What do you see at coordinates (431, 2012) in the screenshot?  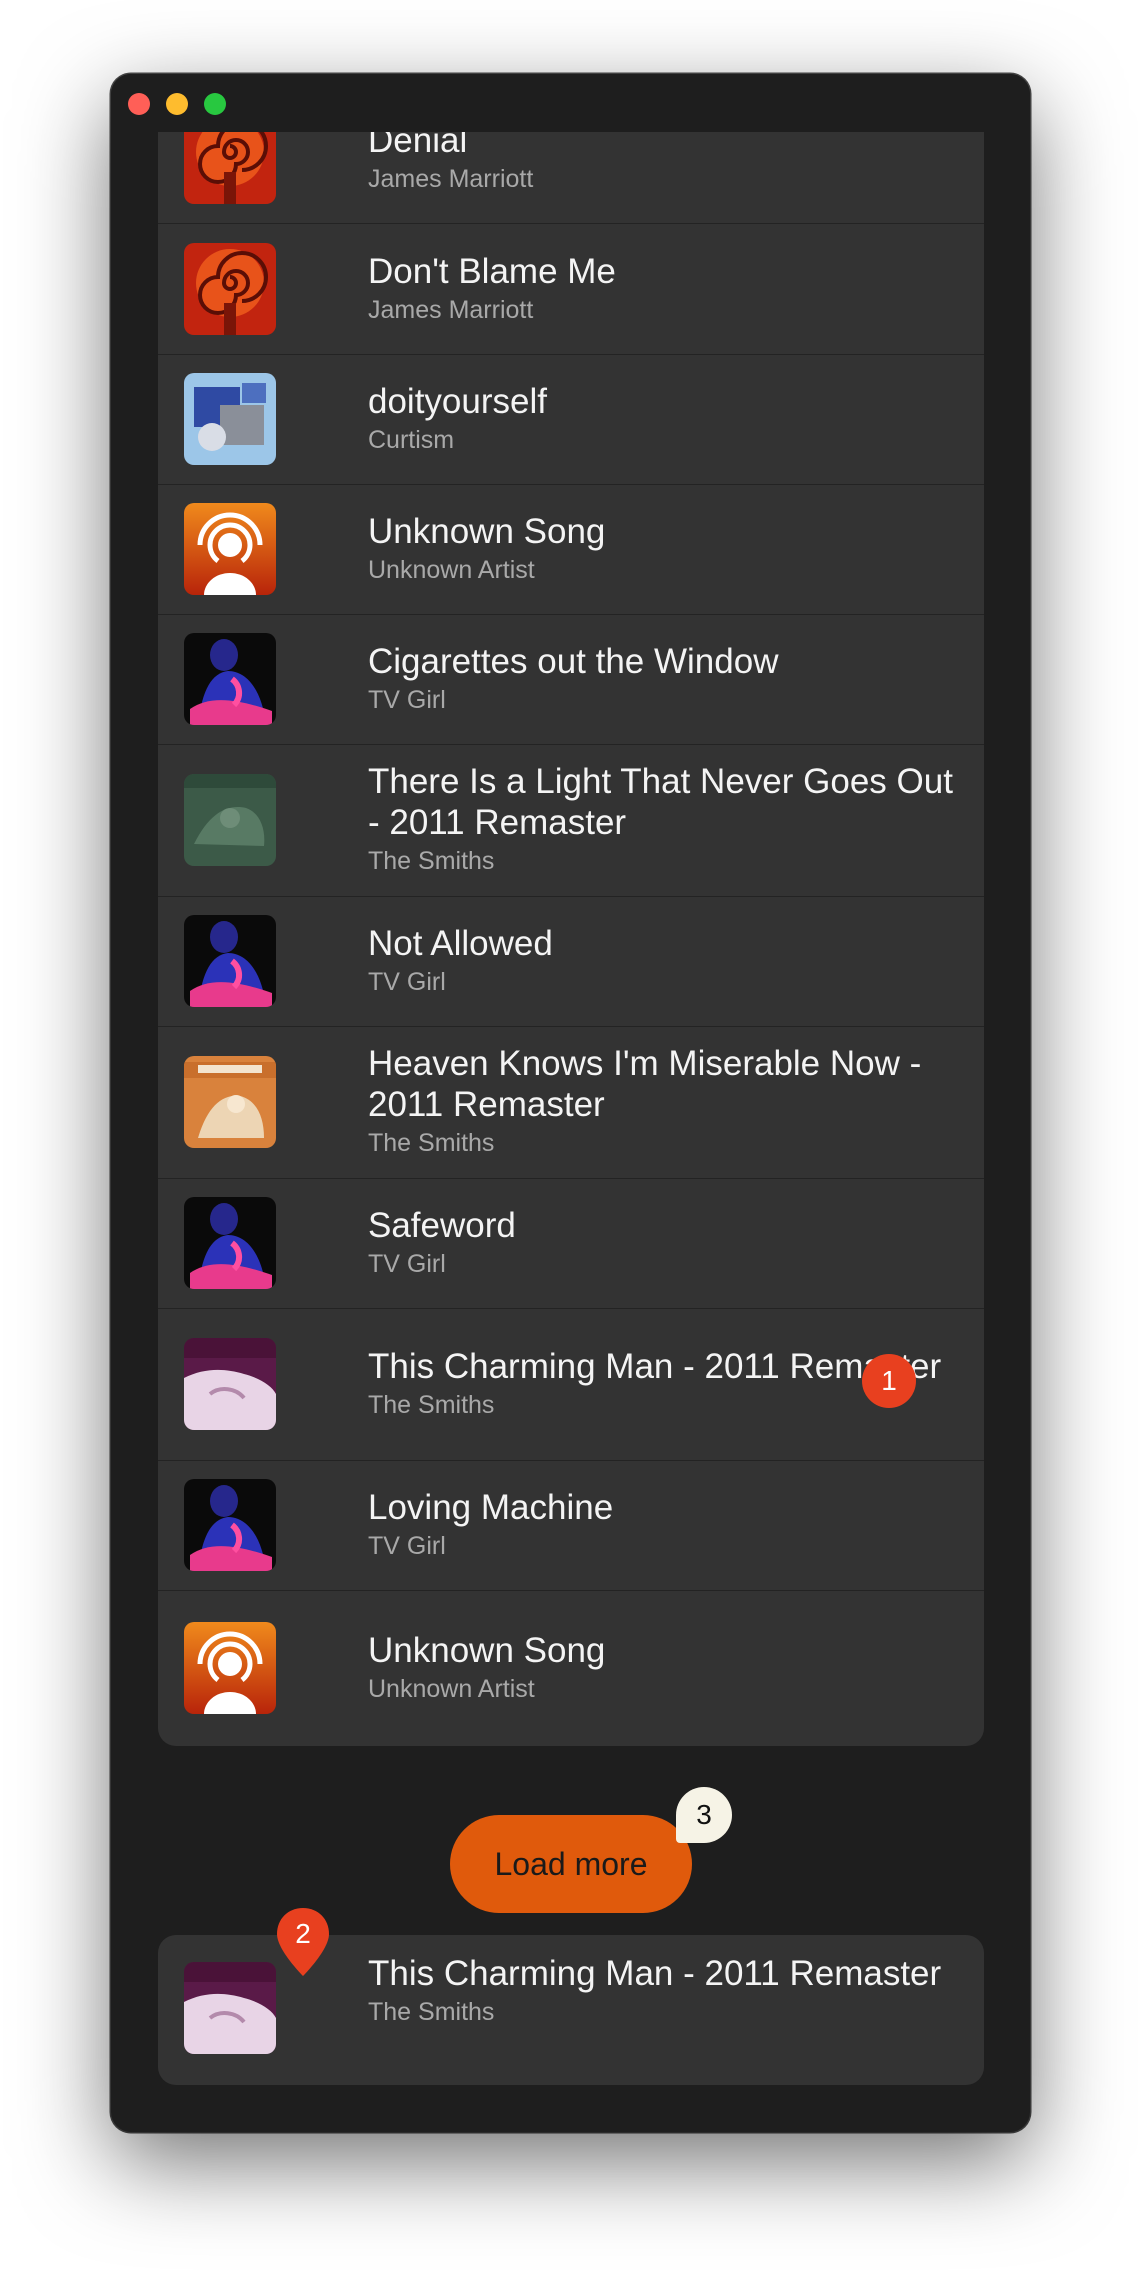 I see `now-playing-artist: The Smiths` at bounding box center [431, 2012].